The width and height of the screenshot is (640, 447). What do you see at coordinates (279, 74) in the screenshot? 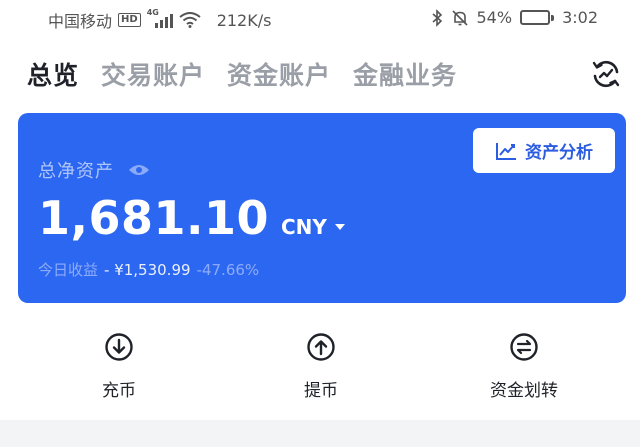
I see `tab-funding-account: 资金账户` at bounding box center [279, 74].